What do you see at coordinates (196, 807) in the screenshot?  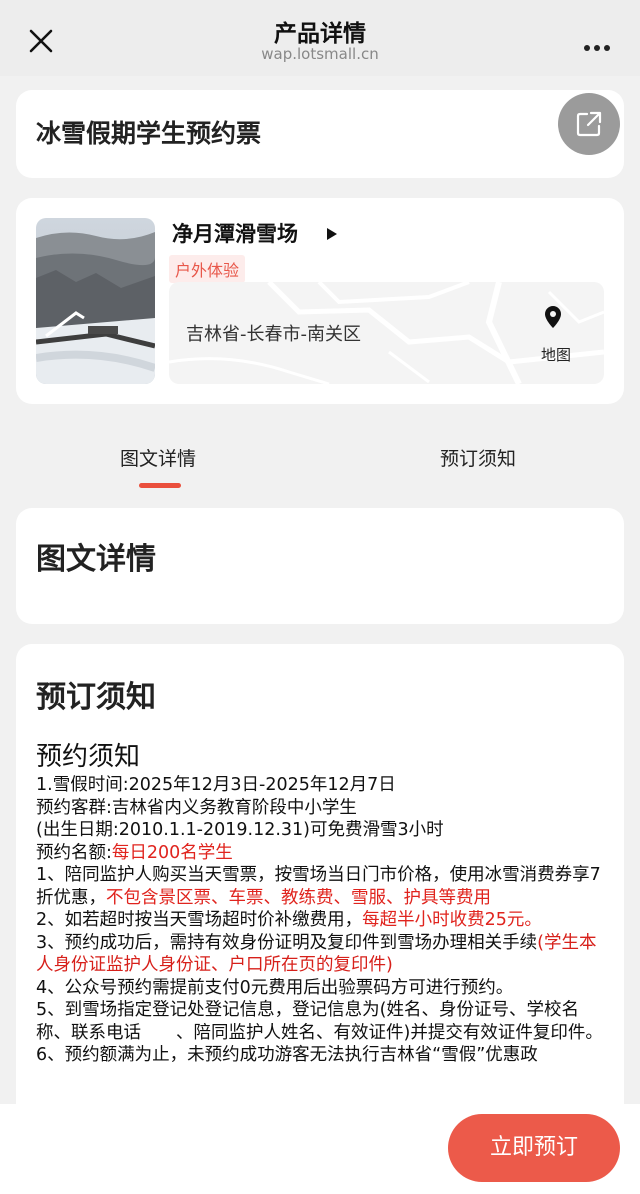 I see `notice-line: 预约客群:吉林省内义务教育阶段中小学生` at bounding box center [196, 807].